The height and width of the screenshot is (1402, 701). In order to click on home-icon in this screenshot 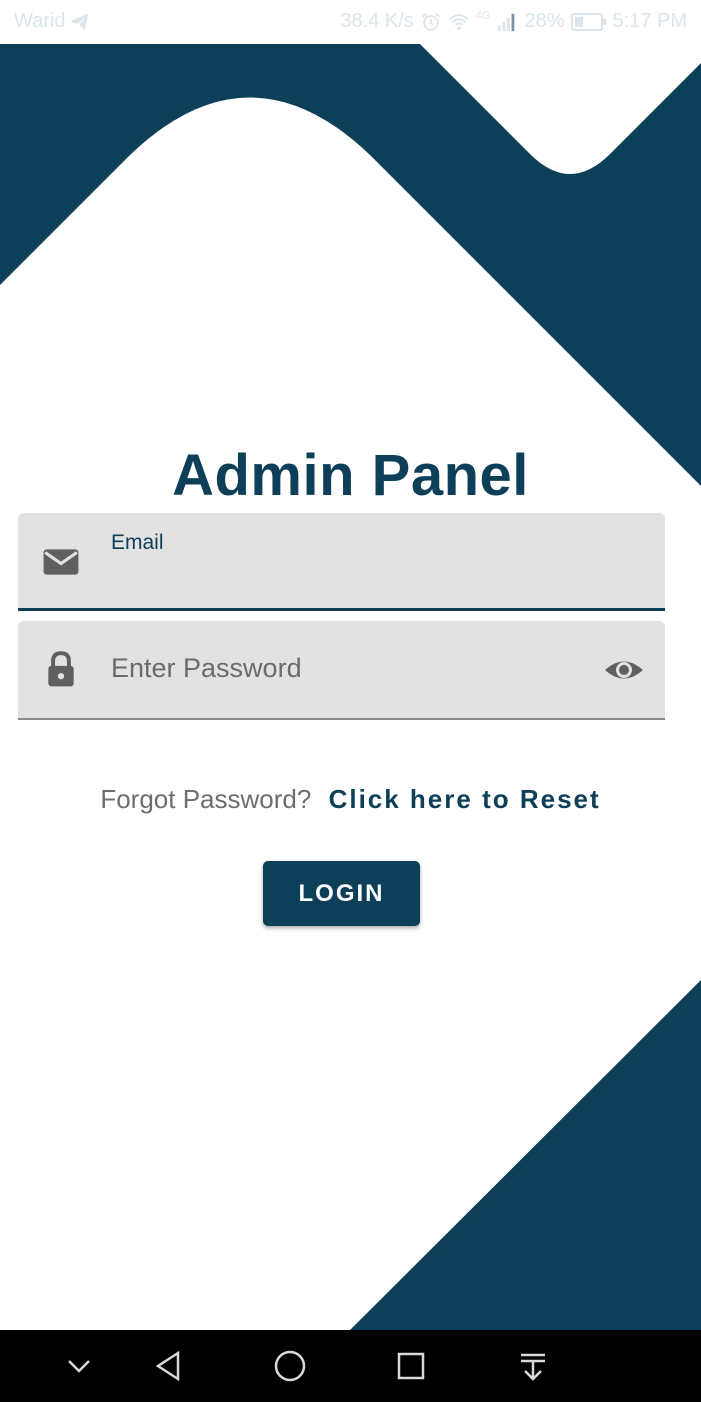, I will do `click(290, 1366)`.